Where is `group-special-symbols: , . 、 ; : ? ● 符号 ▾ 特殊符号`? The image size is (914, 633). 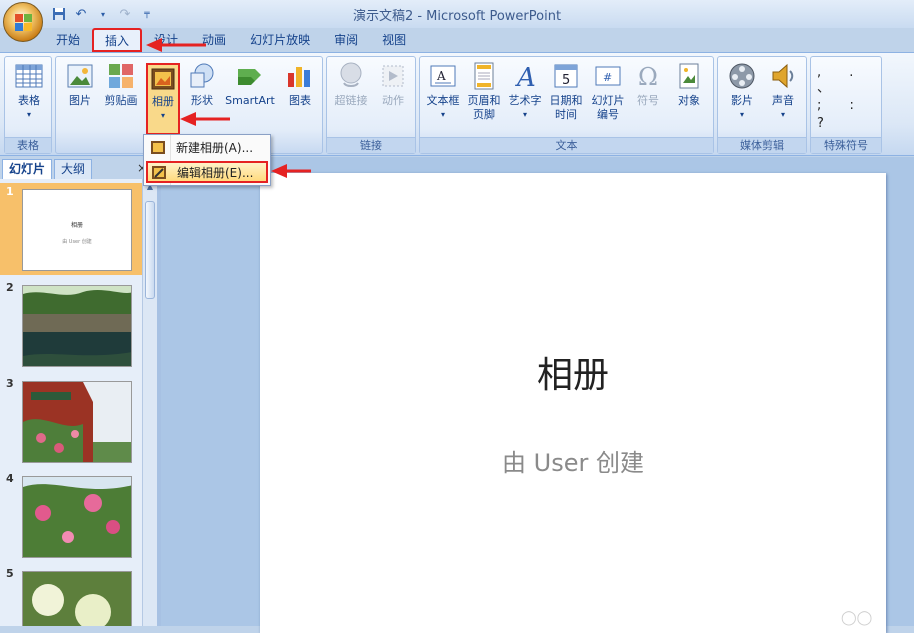 group-special-symbols: , . 、 ; : ? ● 符号 ▾ 特殊符号 is located at coordinates (846, 105).